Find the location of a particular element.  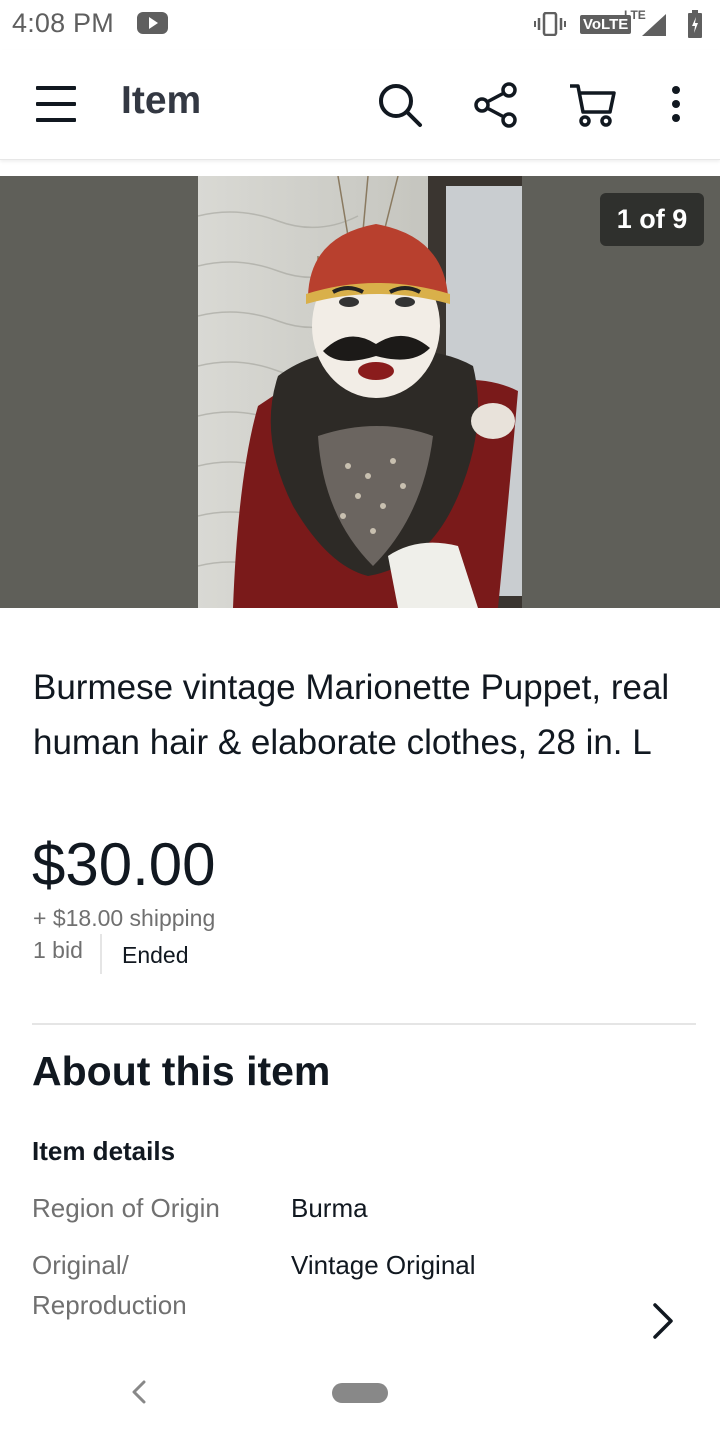

app-bar: Item is located at coordinates (360, 105).